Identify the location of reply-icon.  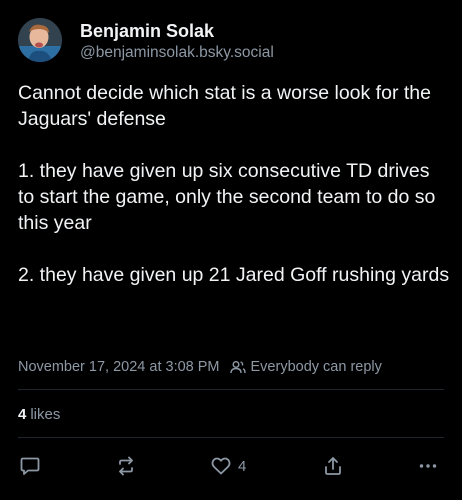
(30, 466).